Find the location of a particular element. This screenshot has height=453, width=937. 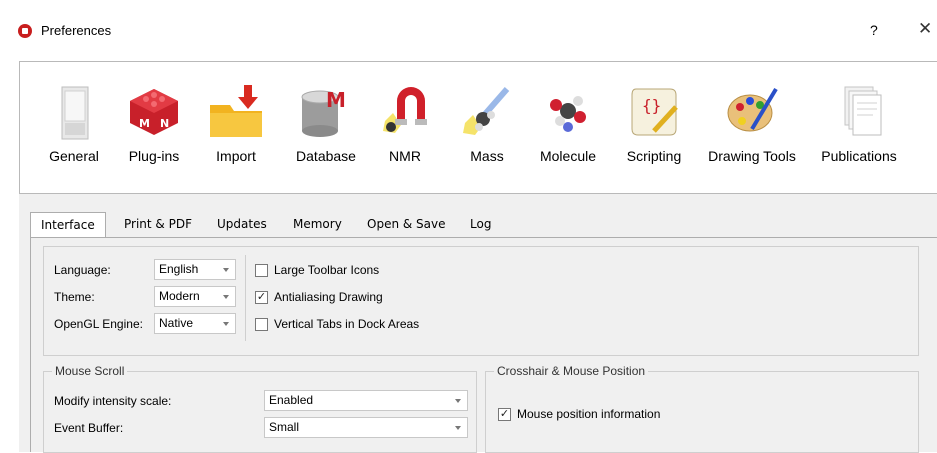

plugins-icon: M N is located at coordinates (154, 112).